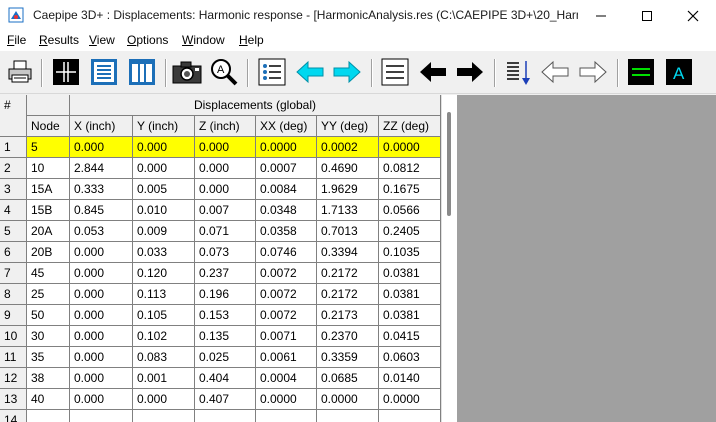 The width and height of the screenshot is (716, 422). What do you see at coordinates (101, 168) in the screenshot?
I see `table-cell: 2.844` at bounding box center [101, 168].